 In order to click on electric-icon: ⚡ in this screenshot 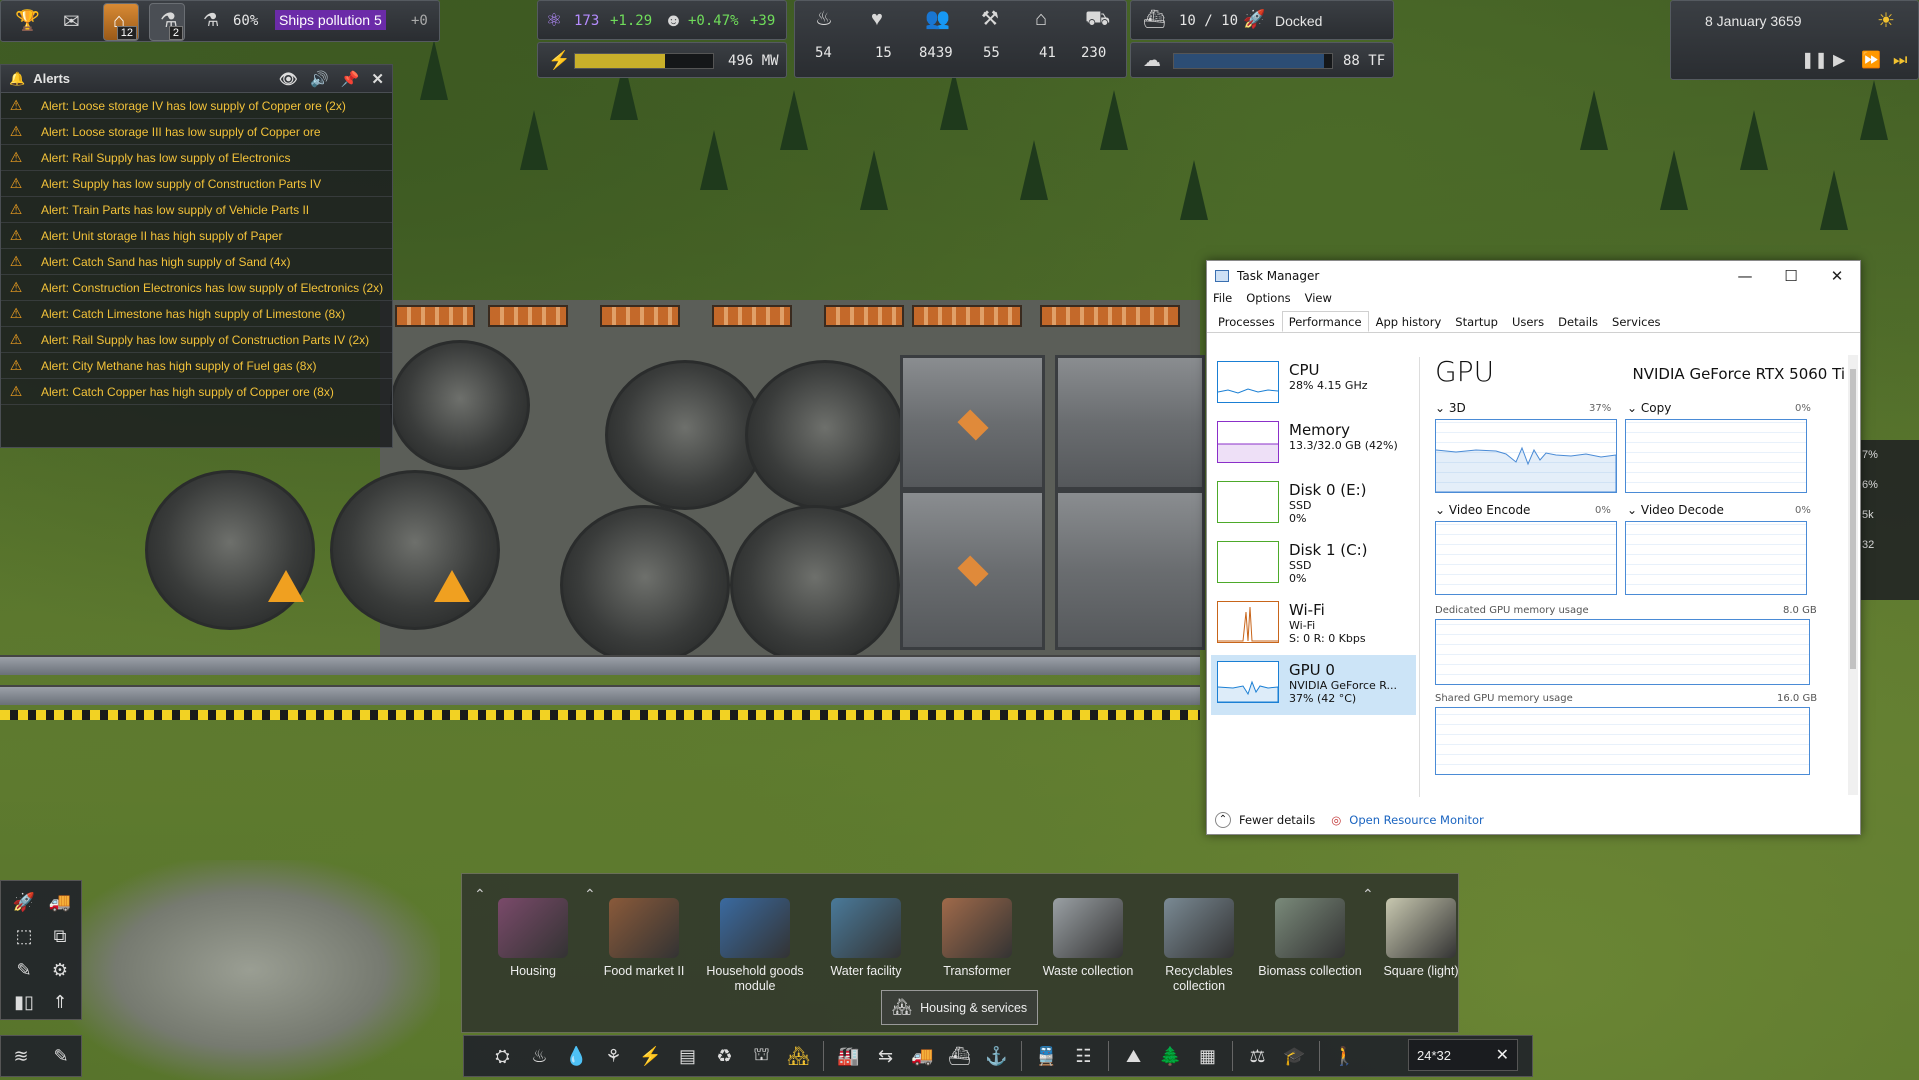, I will do `click(650, 1056)`.